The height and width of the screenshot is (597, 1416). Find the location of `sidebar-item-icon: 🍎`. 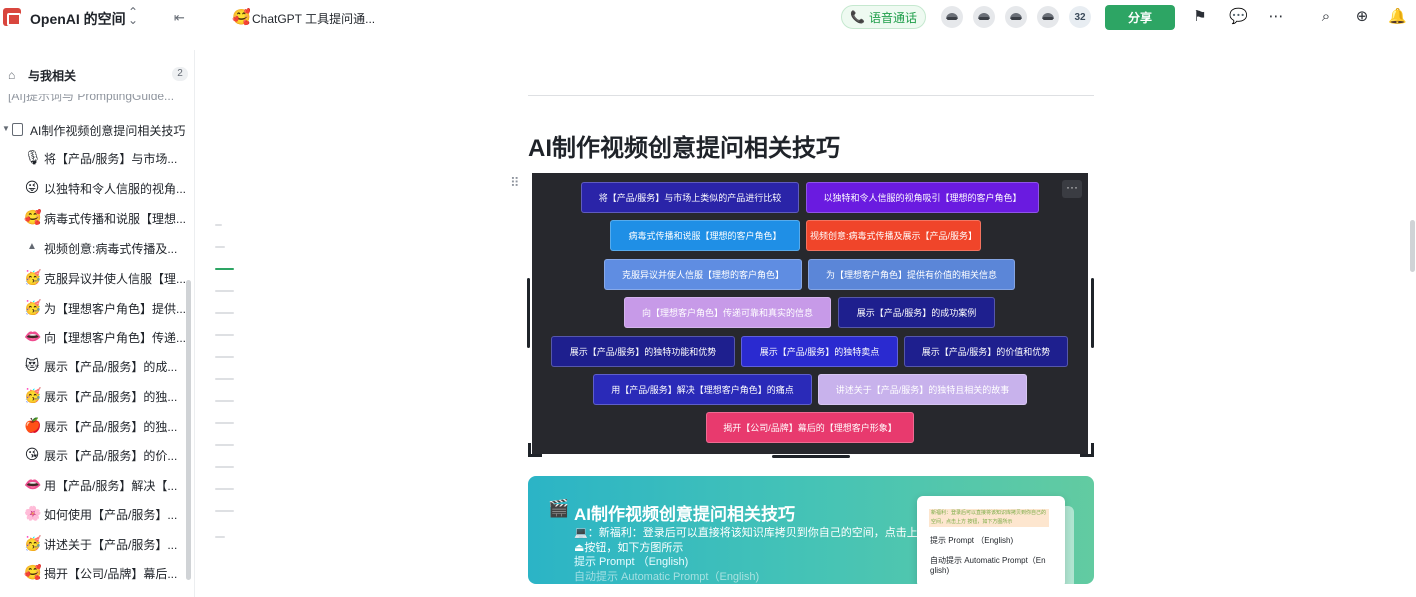

sidebar-item-icon: 🍎 is located at coordinates (33, 425).